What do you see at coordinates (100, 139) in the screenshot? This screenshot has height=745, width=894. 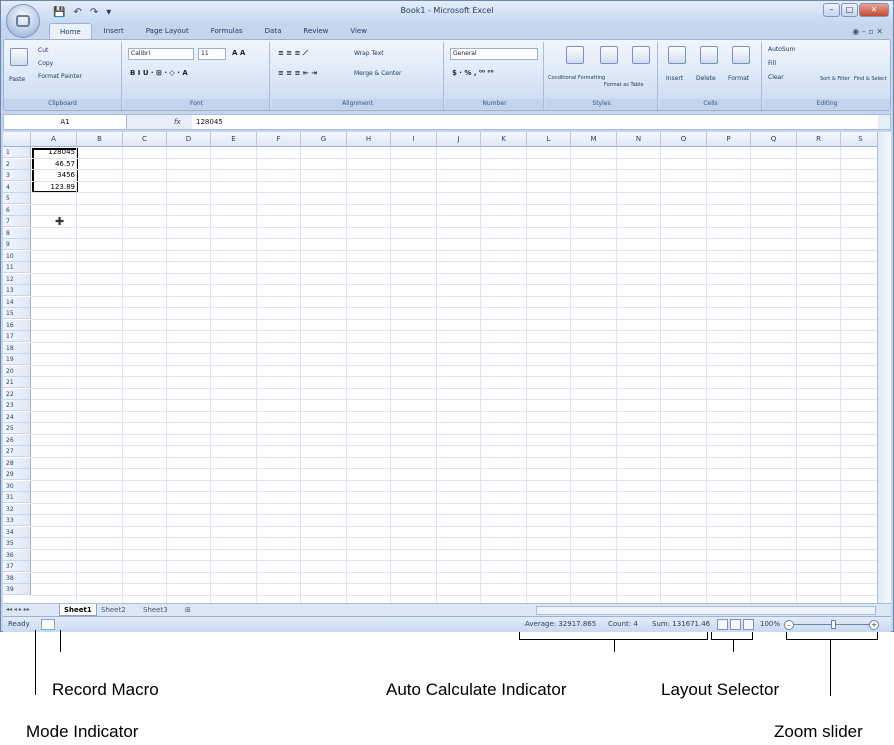 I see `column-header-b: B` at bounding box center [100, 139].